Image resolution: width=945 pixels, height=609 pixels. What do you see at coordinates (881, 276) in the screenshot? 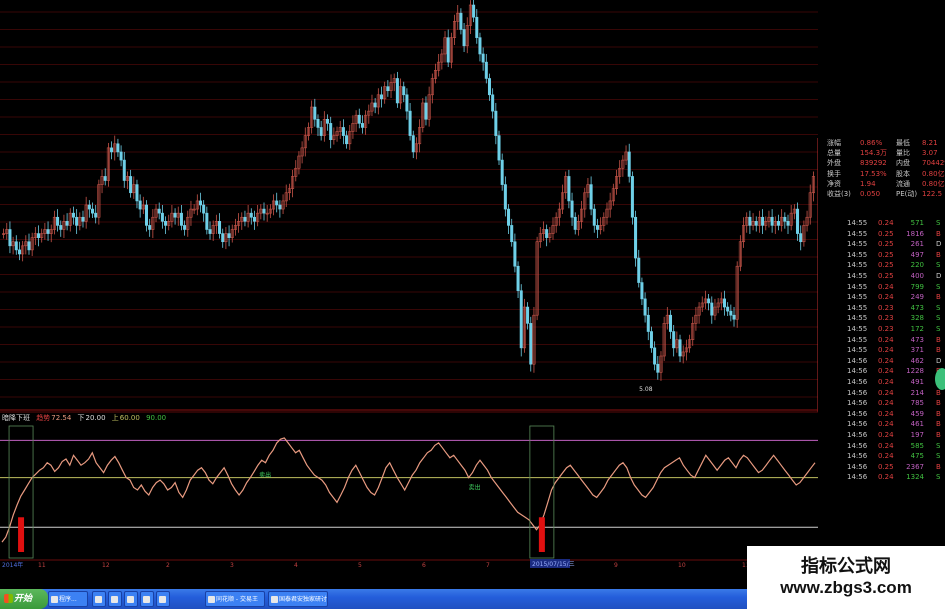
I see `tick-row: 14:55 0.25 400 D` at bounding box center [881, 276].